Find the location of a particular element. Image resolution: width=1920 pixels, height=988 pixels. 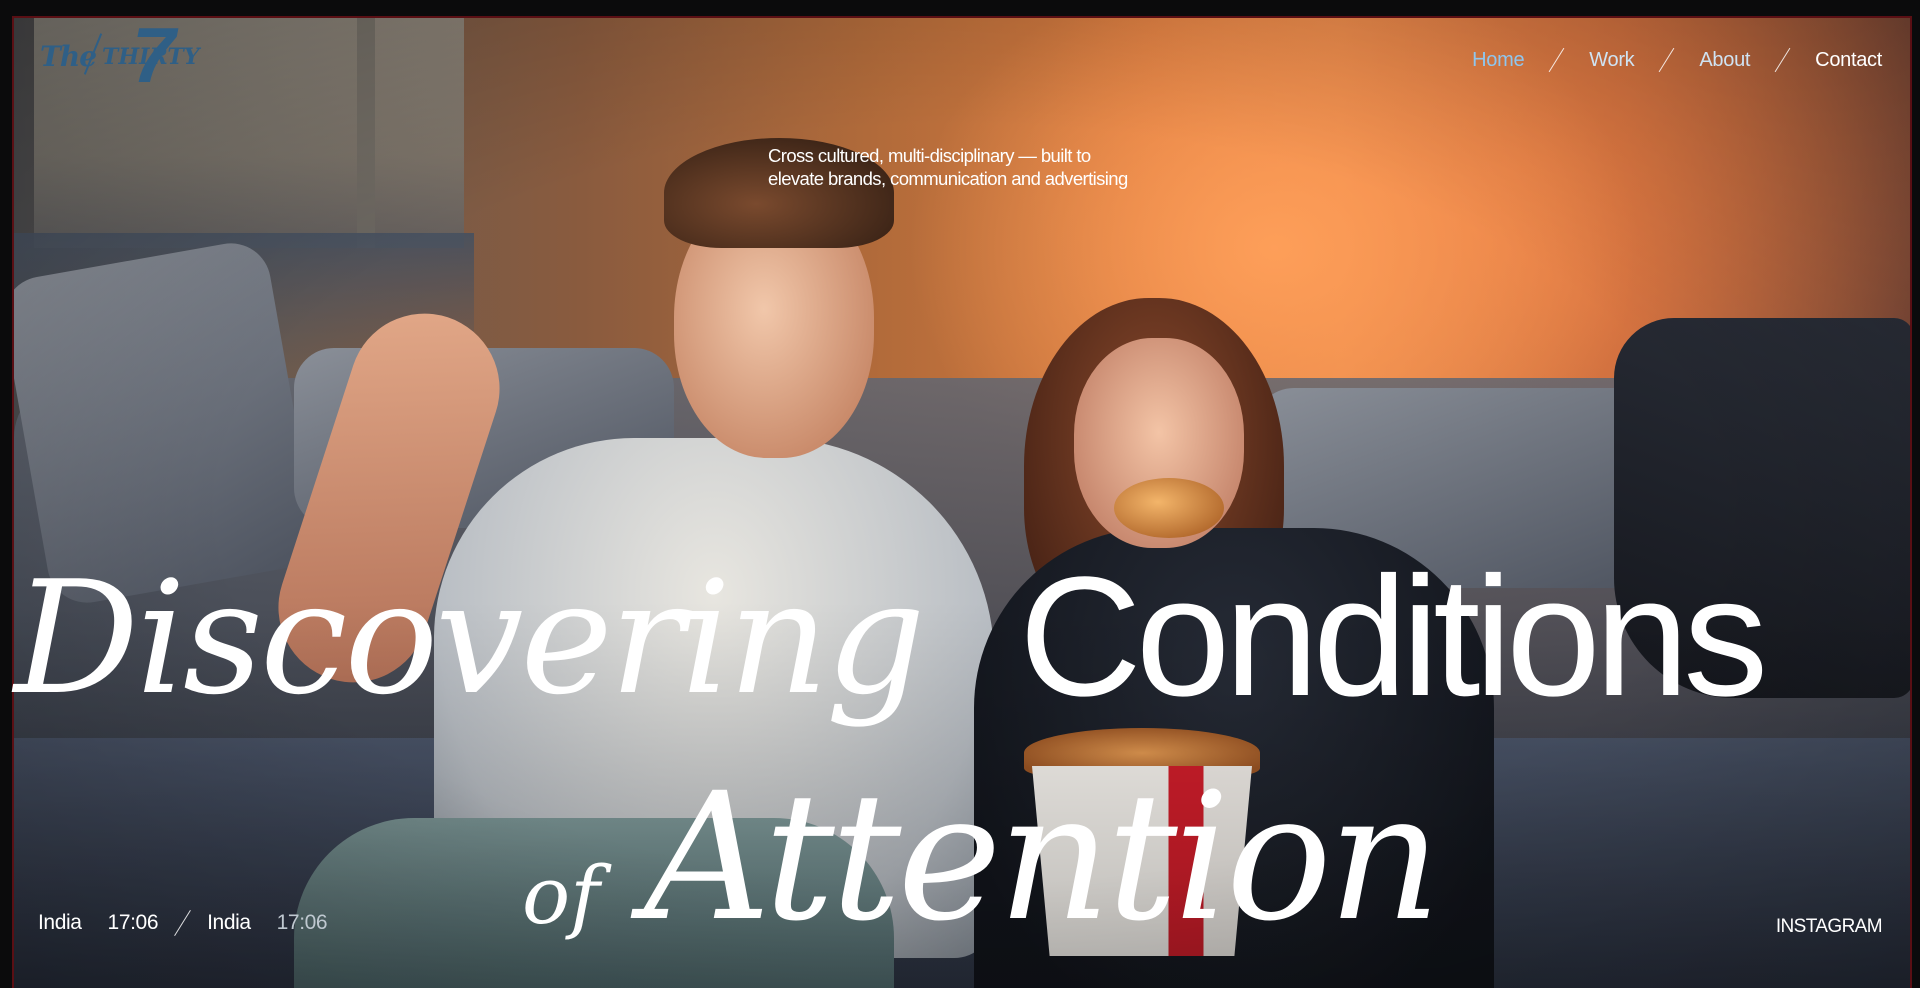

logo-seven: 7 is located at coordinates (154, 55).